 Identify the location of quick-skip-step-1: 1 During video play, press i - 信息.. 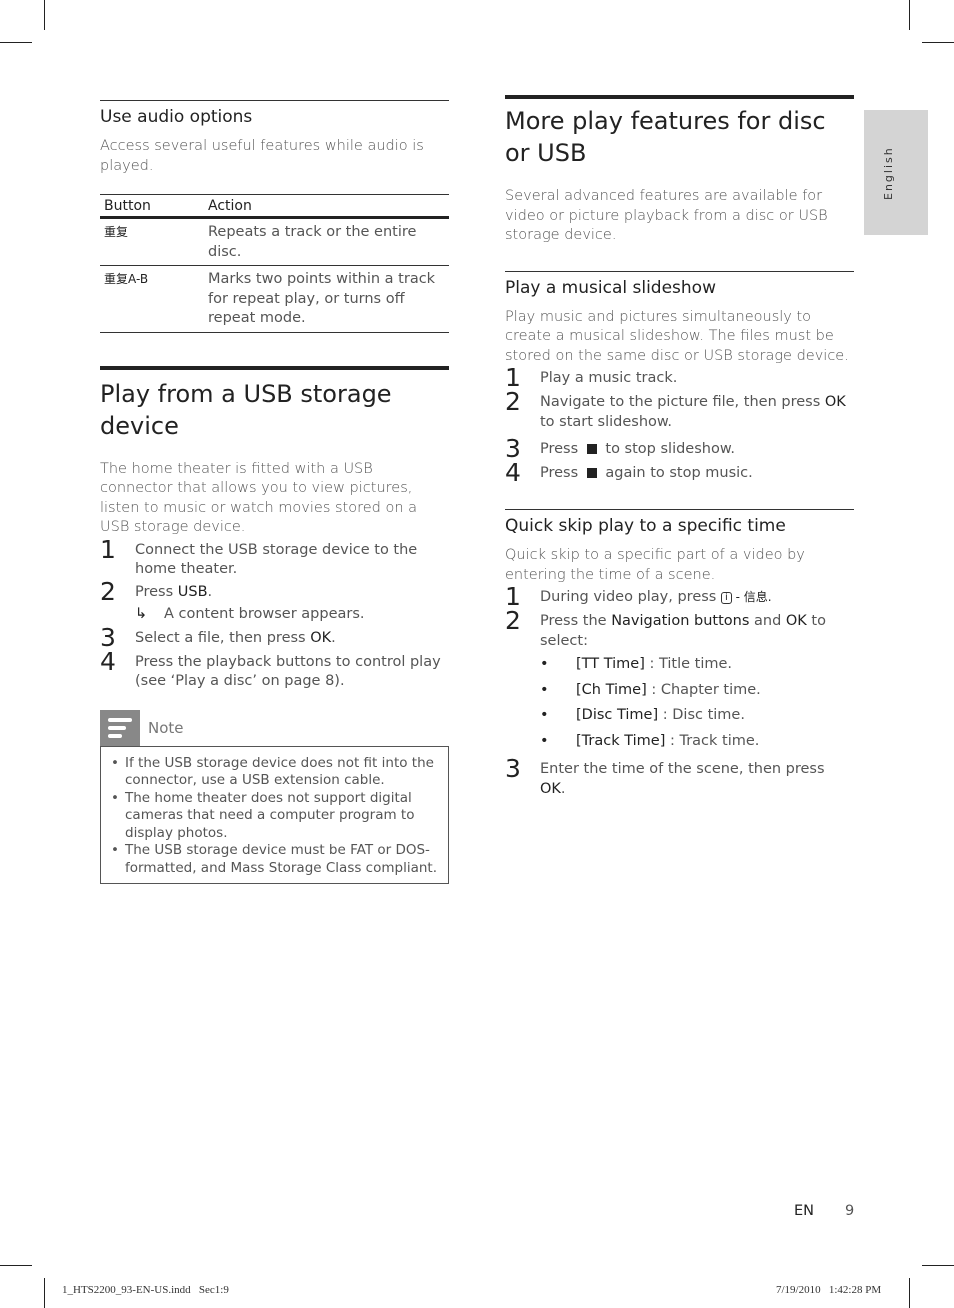
(679, 596).